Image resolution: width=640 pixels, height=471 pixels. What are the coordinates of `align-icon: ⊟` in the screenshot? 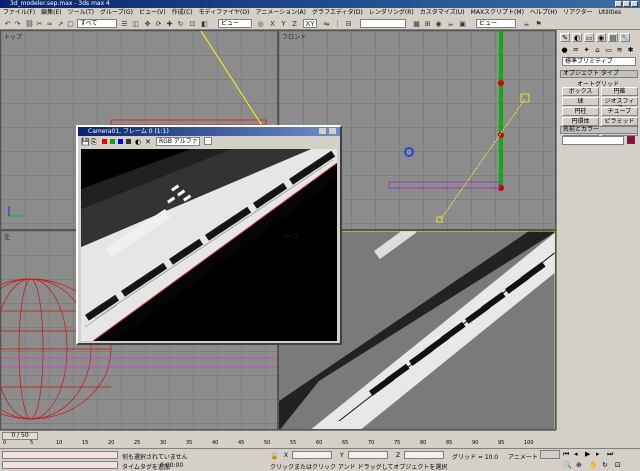 It's located at (348, 23).